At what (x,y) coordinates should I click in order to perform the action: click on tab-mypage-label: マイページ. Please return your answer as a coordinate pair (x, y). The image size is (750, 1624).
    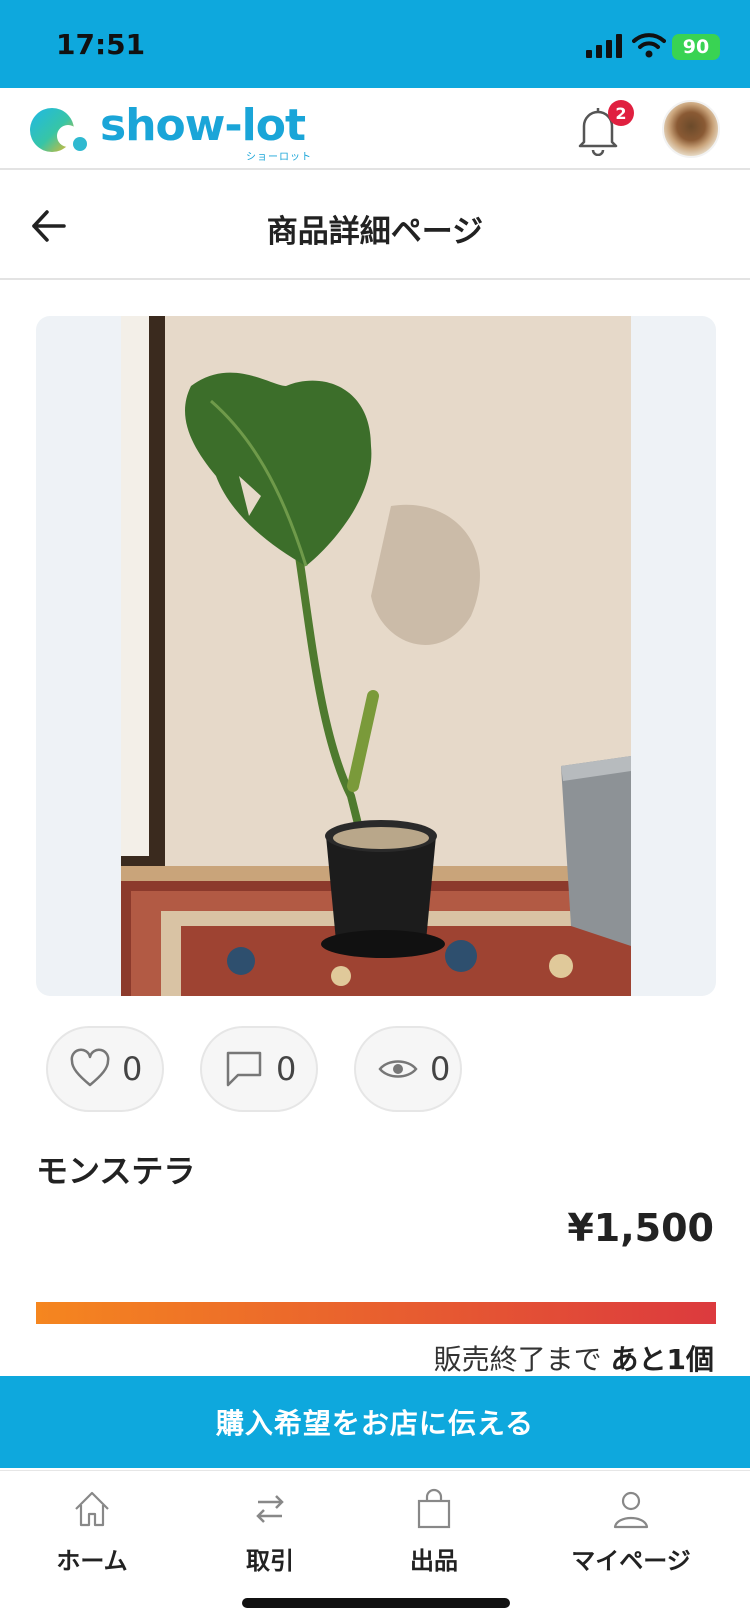
    Looking at the image, I should click on (631, 1561).